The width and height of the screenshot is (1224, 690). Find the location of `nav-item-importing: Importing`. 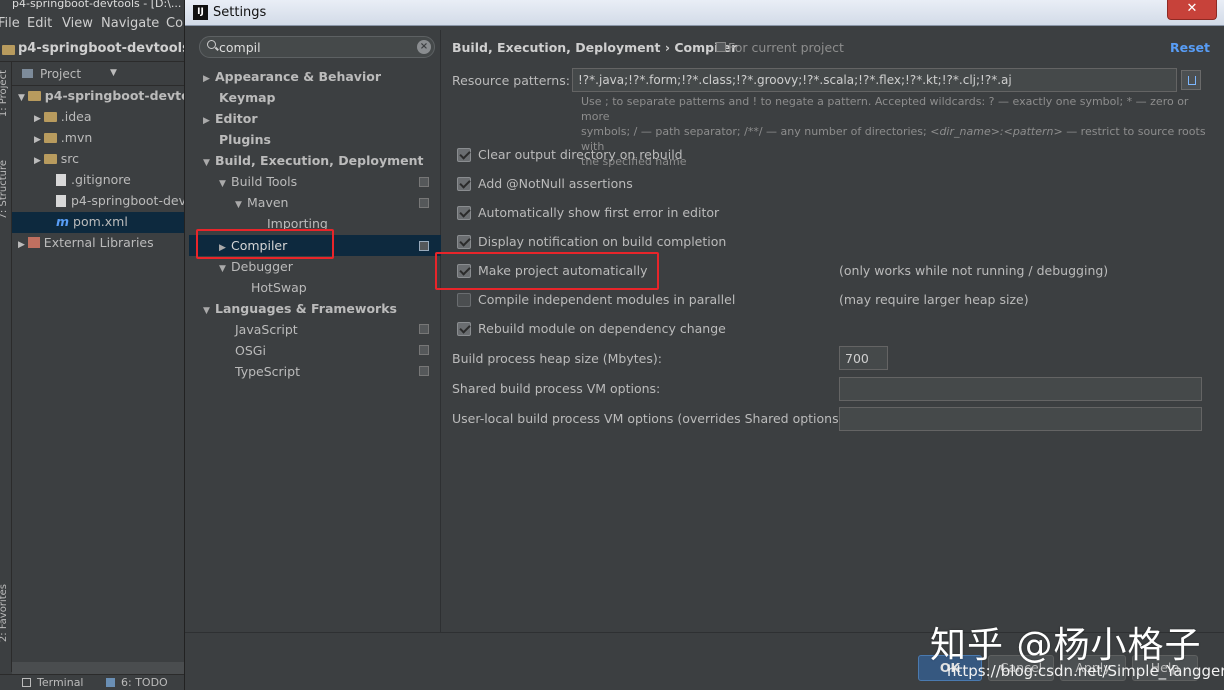

nav-item-importing: Importing is located at coordinates (297, 223).